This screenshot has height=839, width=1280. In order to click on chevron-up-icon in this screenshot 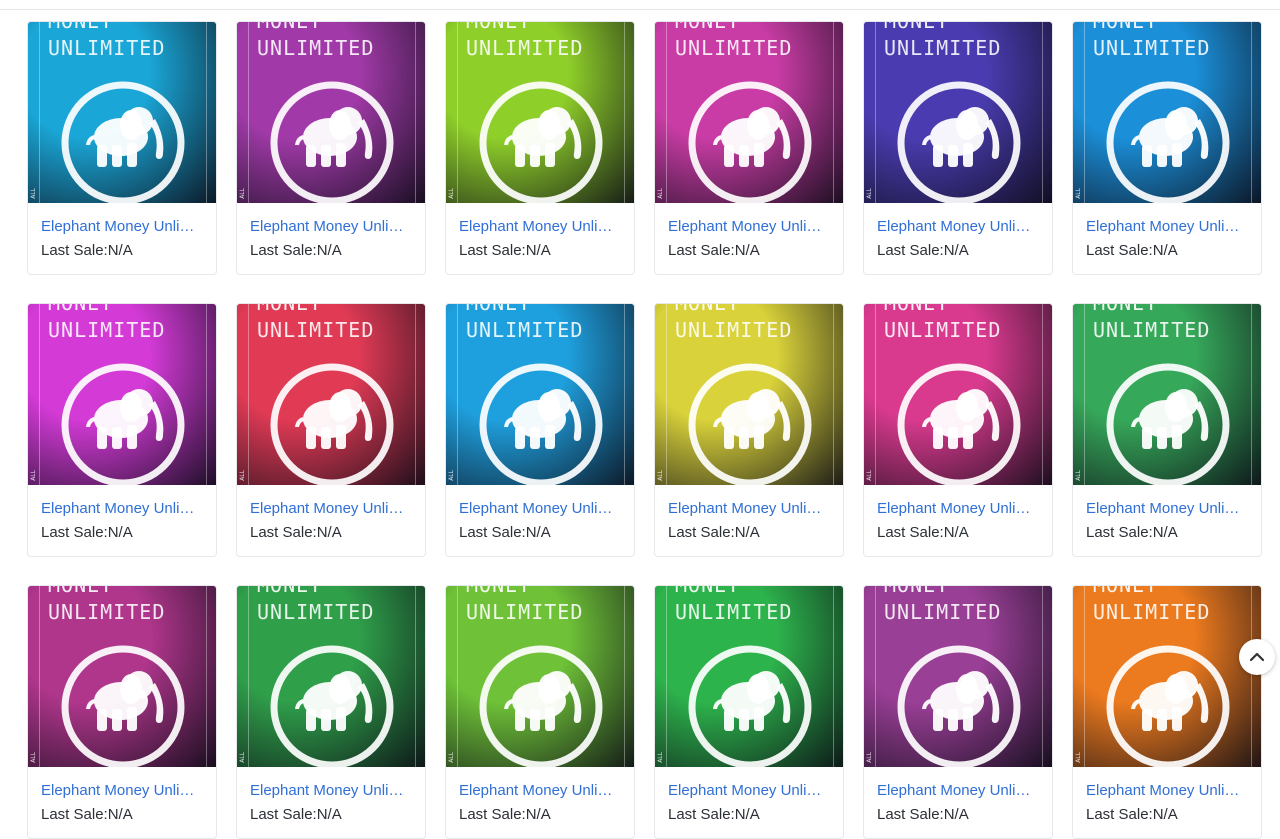, I will do `click(1257, 657)`.